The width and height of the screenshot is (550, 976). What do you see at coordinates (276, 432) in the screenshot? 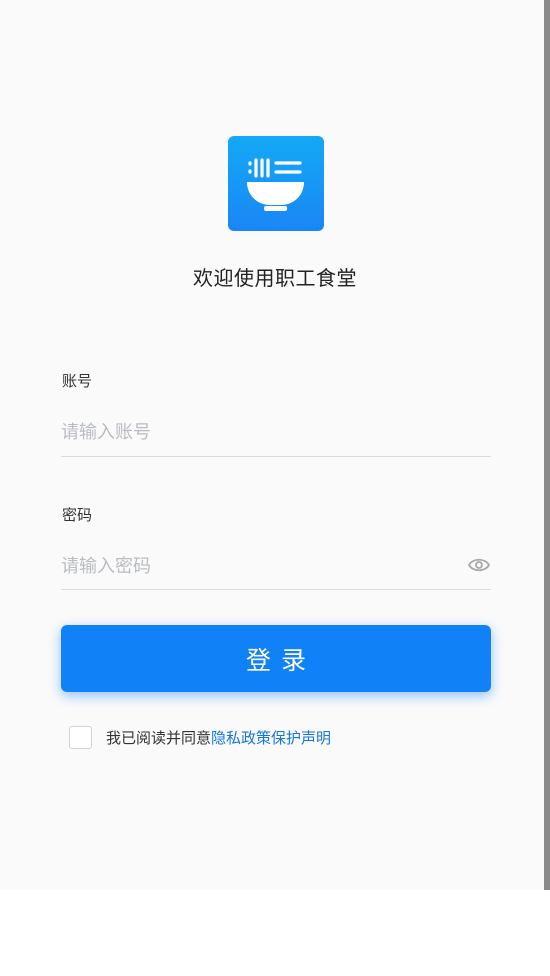
I see `account-input` at bounding box center [276, 432].